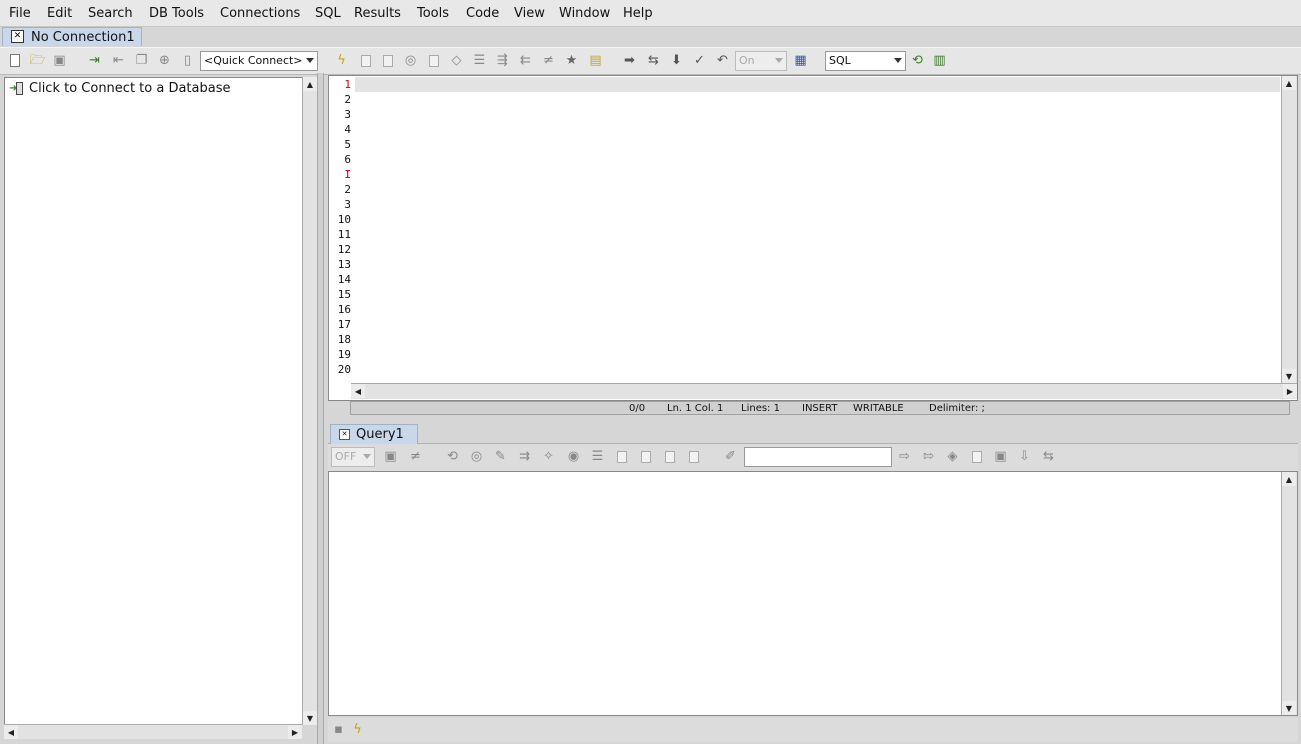 This screenshot has width=1301, height=744. Describe the element at coordinates (347, 114) in the screenshot. I see `line-number: 3` at that location.